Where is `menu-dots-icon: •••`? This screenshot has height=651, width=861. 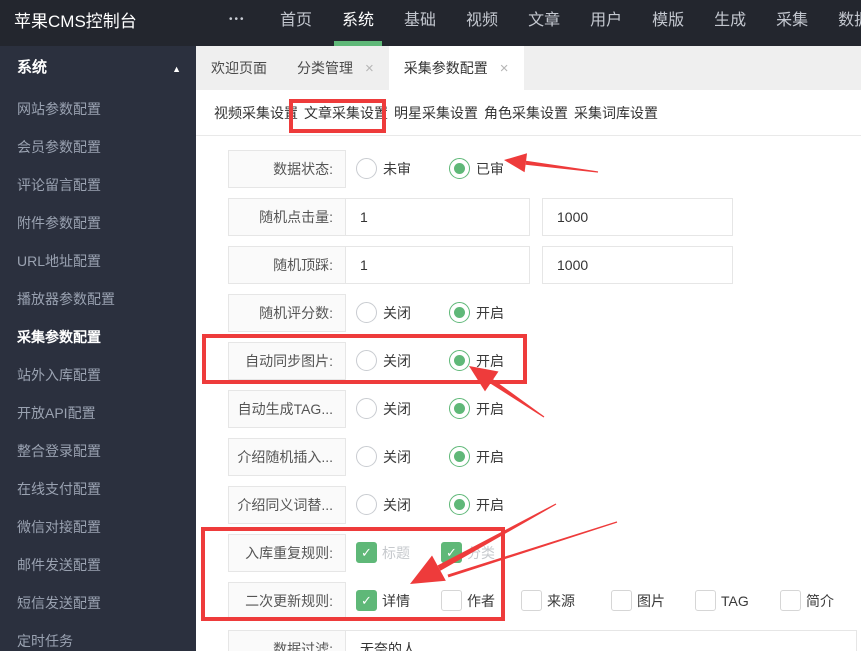 menu-dots-icon: ••• is located at coordinates (237, 20).